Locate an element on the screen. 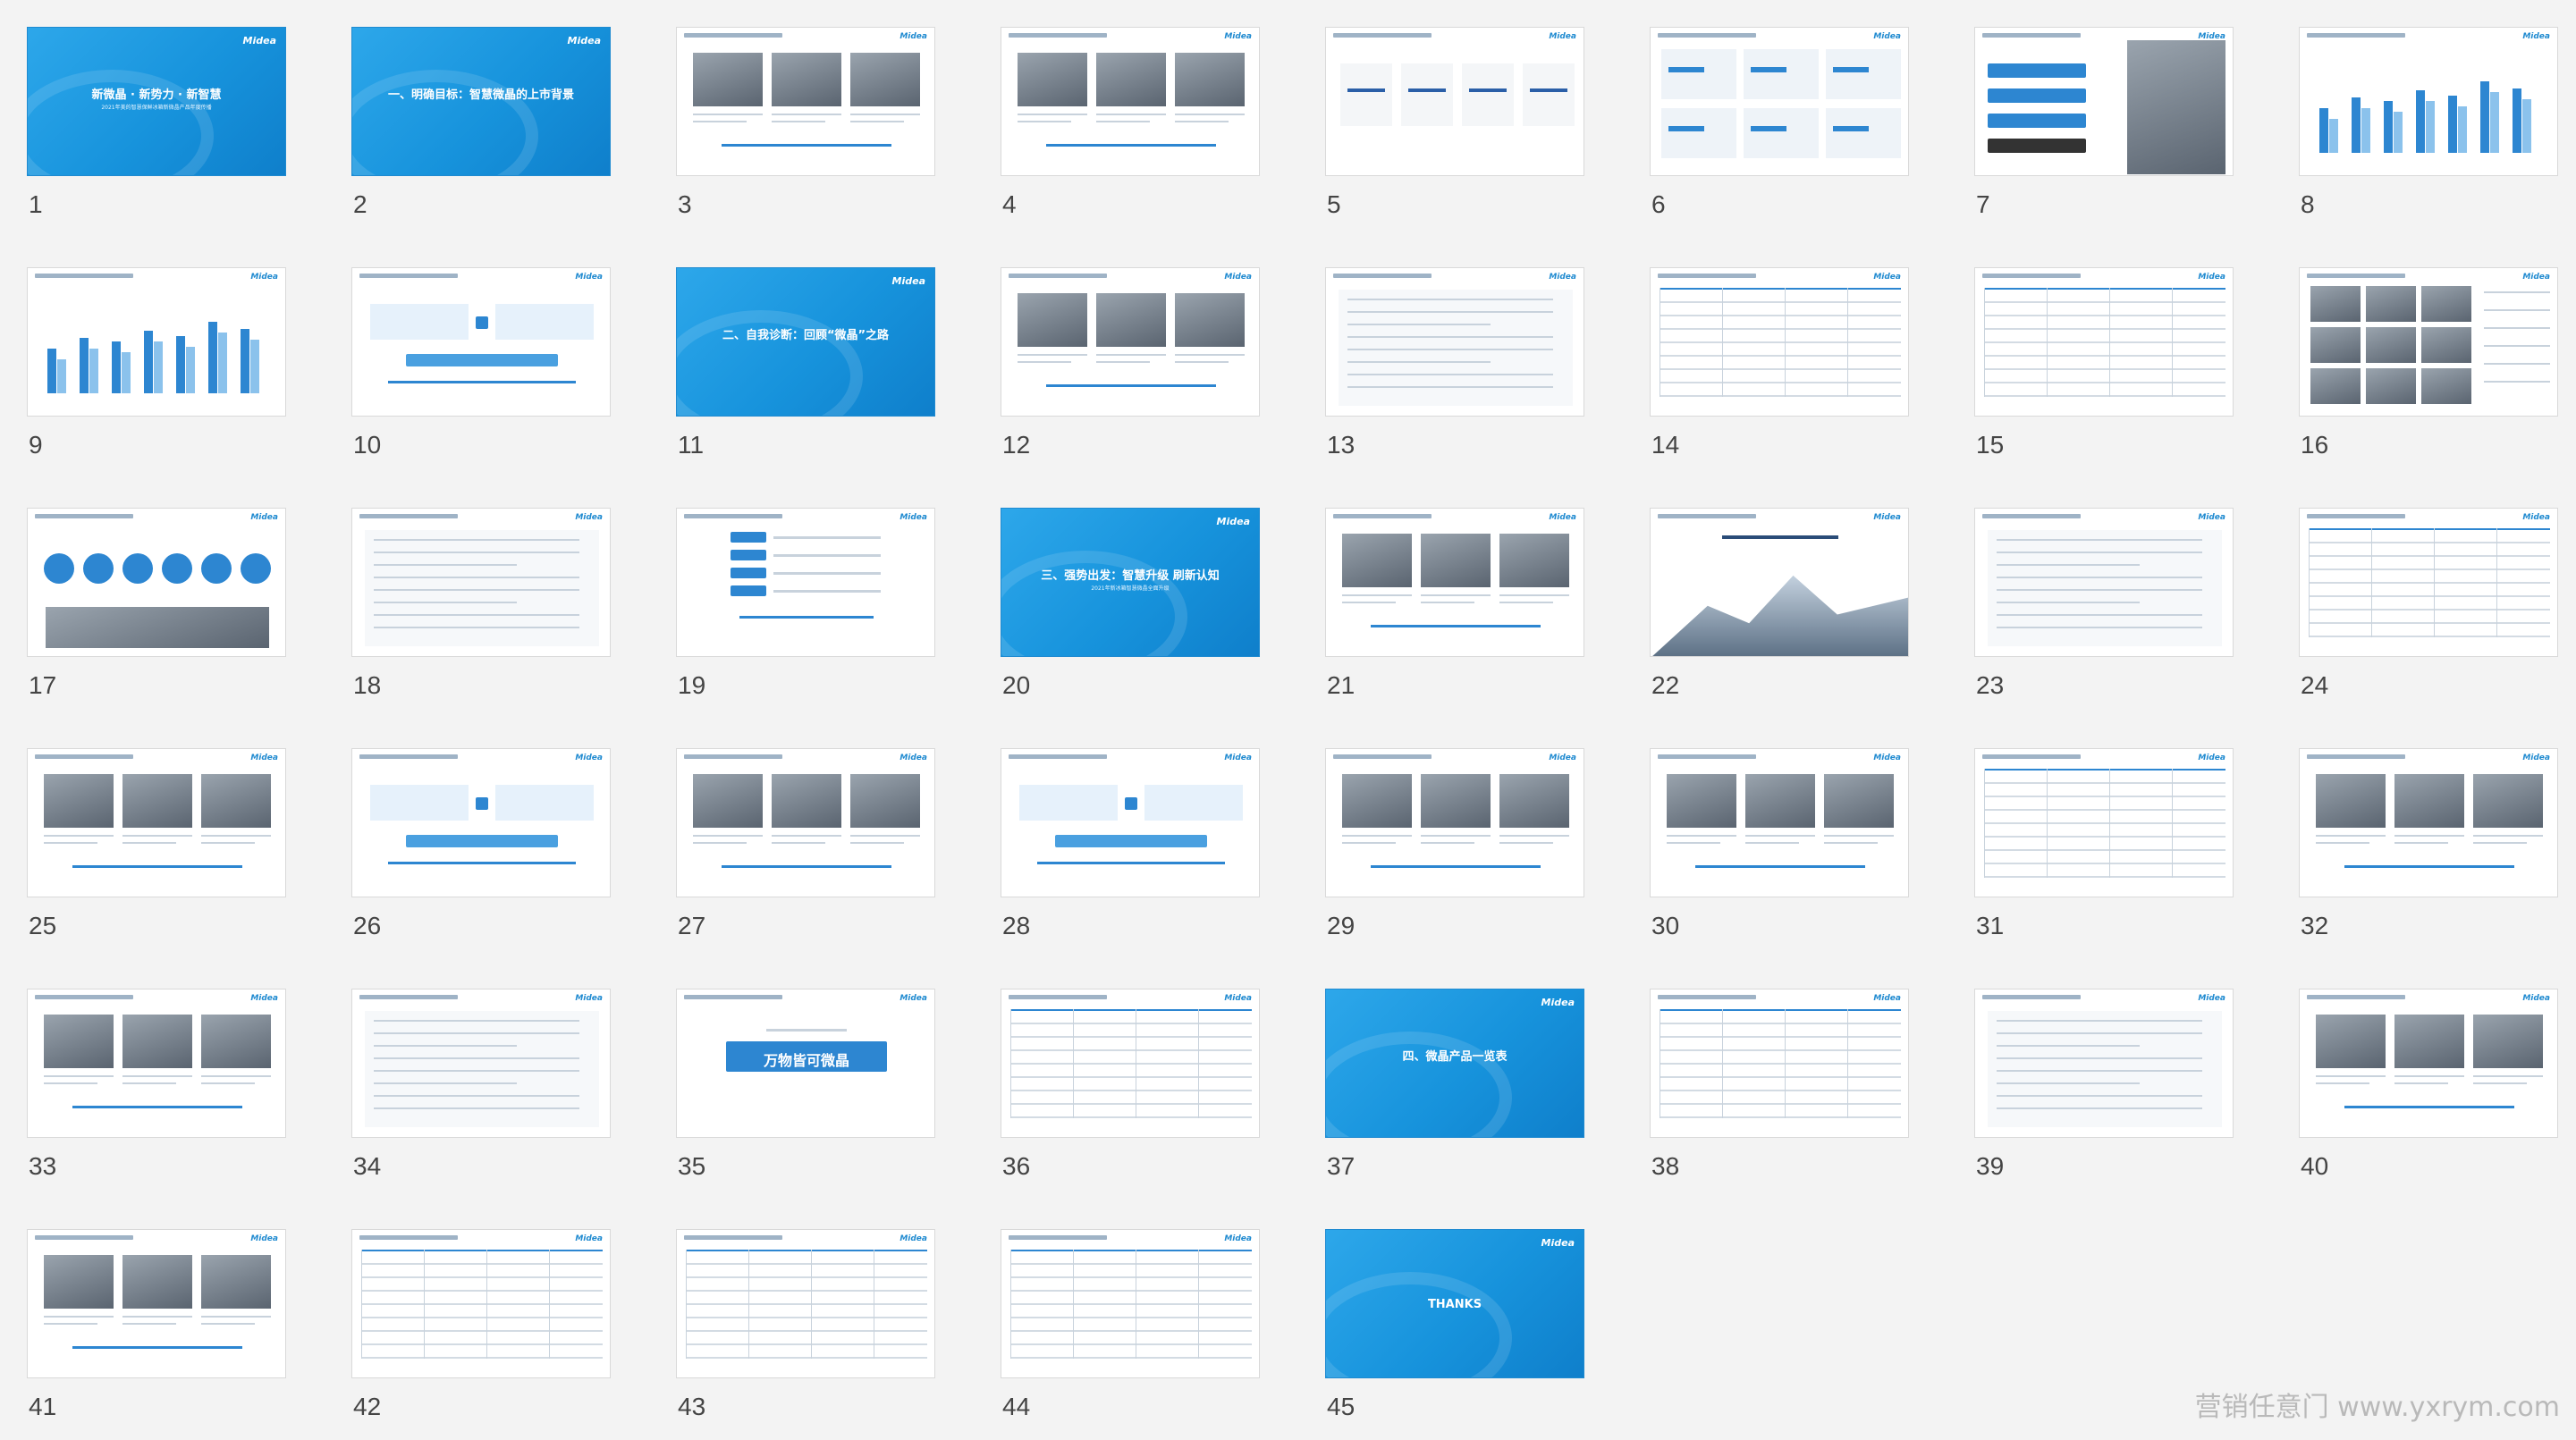 The image size is (2576, 1440). slide-thumbnail: Midea 4 is located at coordinates (1131, 132).